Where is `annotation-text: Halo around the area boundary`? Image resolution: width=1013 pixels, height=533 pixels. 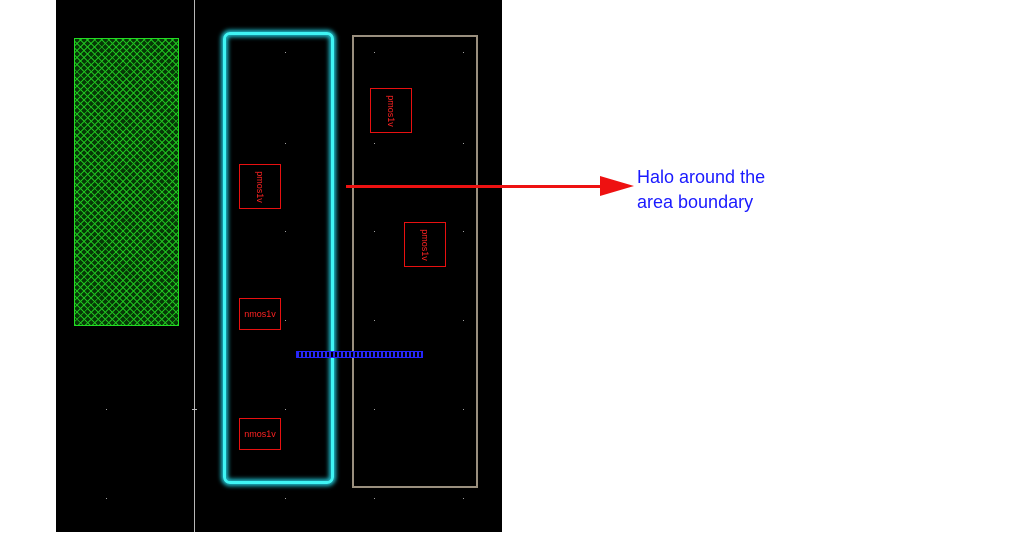 annotation-text: Halo around the area boundary is located at coordinates (701, 190).